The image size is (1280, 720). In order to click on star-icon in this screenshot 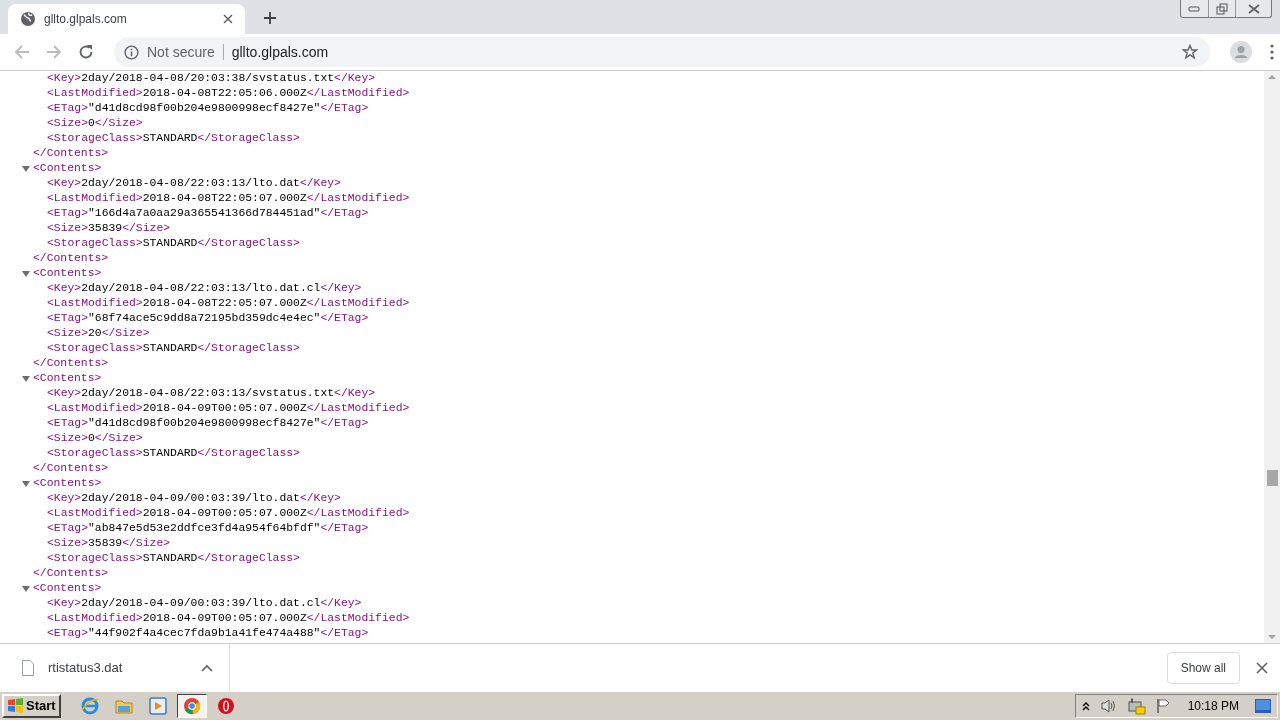, I will do `click(1190, 52)`.